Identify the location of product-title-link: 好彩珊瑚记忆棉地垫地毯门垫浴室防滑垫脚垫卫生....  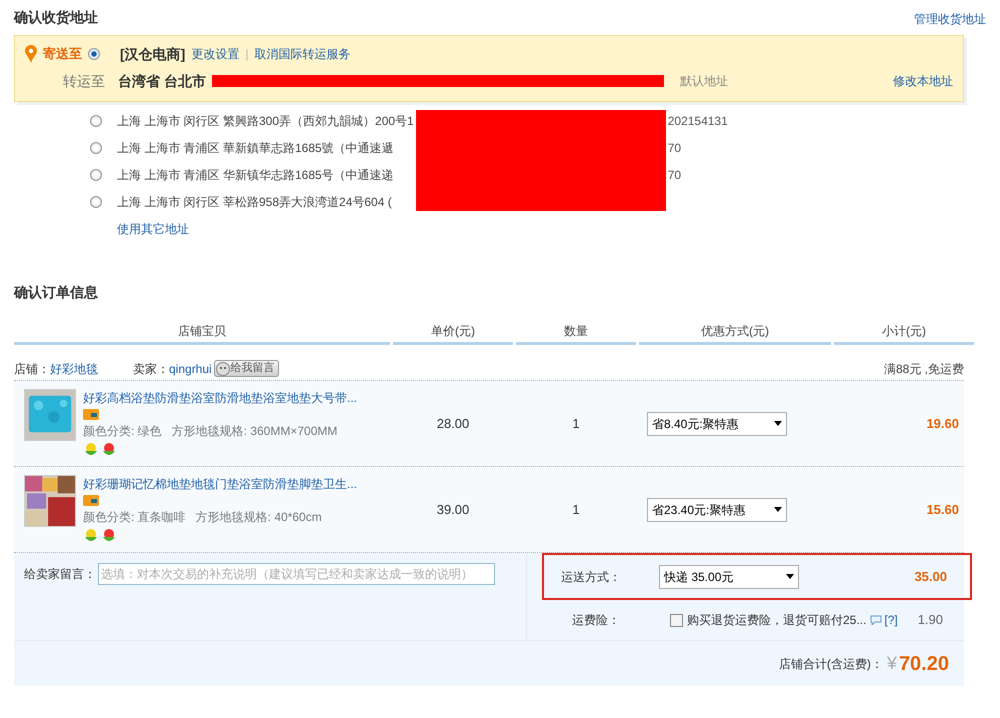
(220, 484).